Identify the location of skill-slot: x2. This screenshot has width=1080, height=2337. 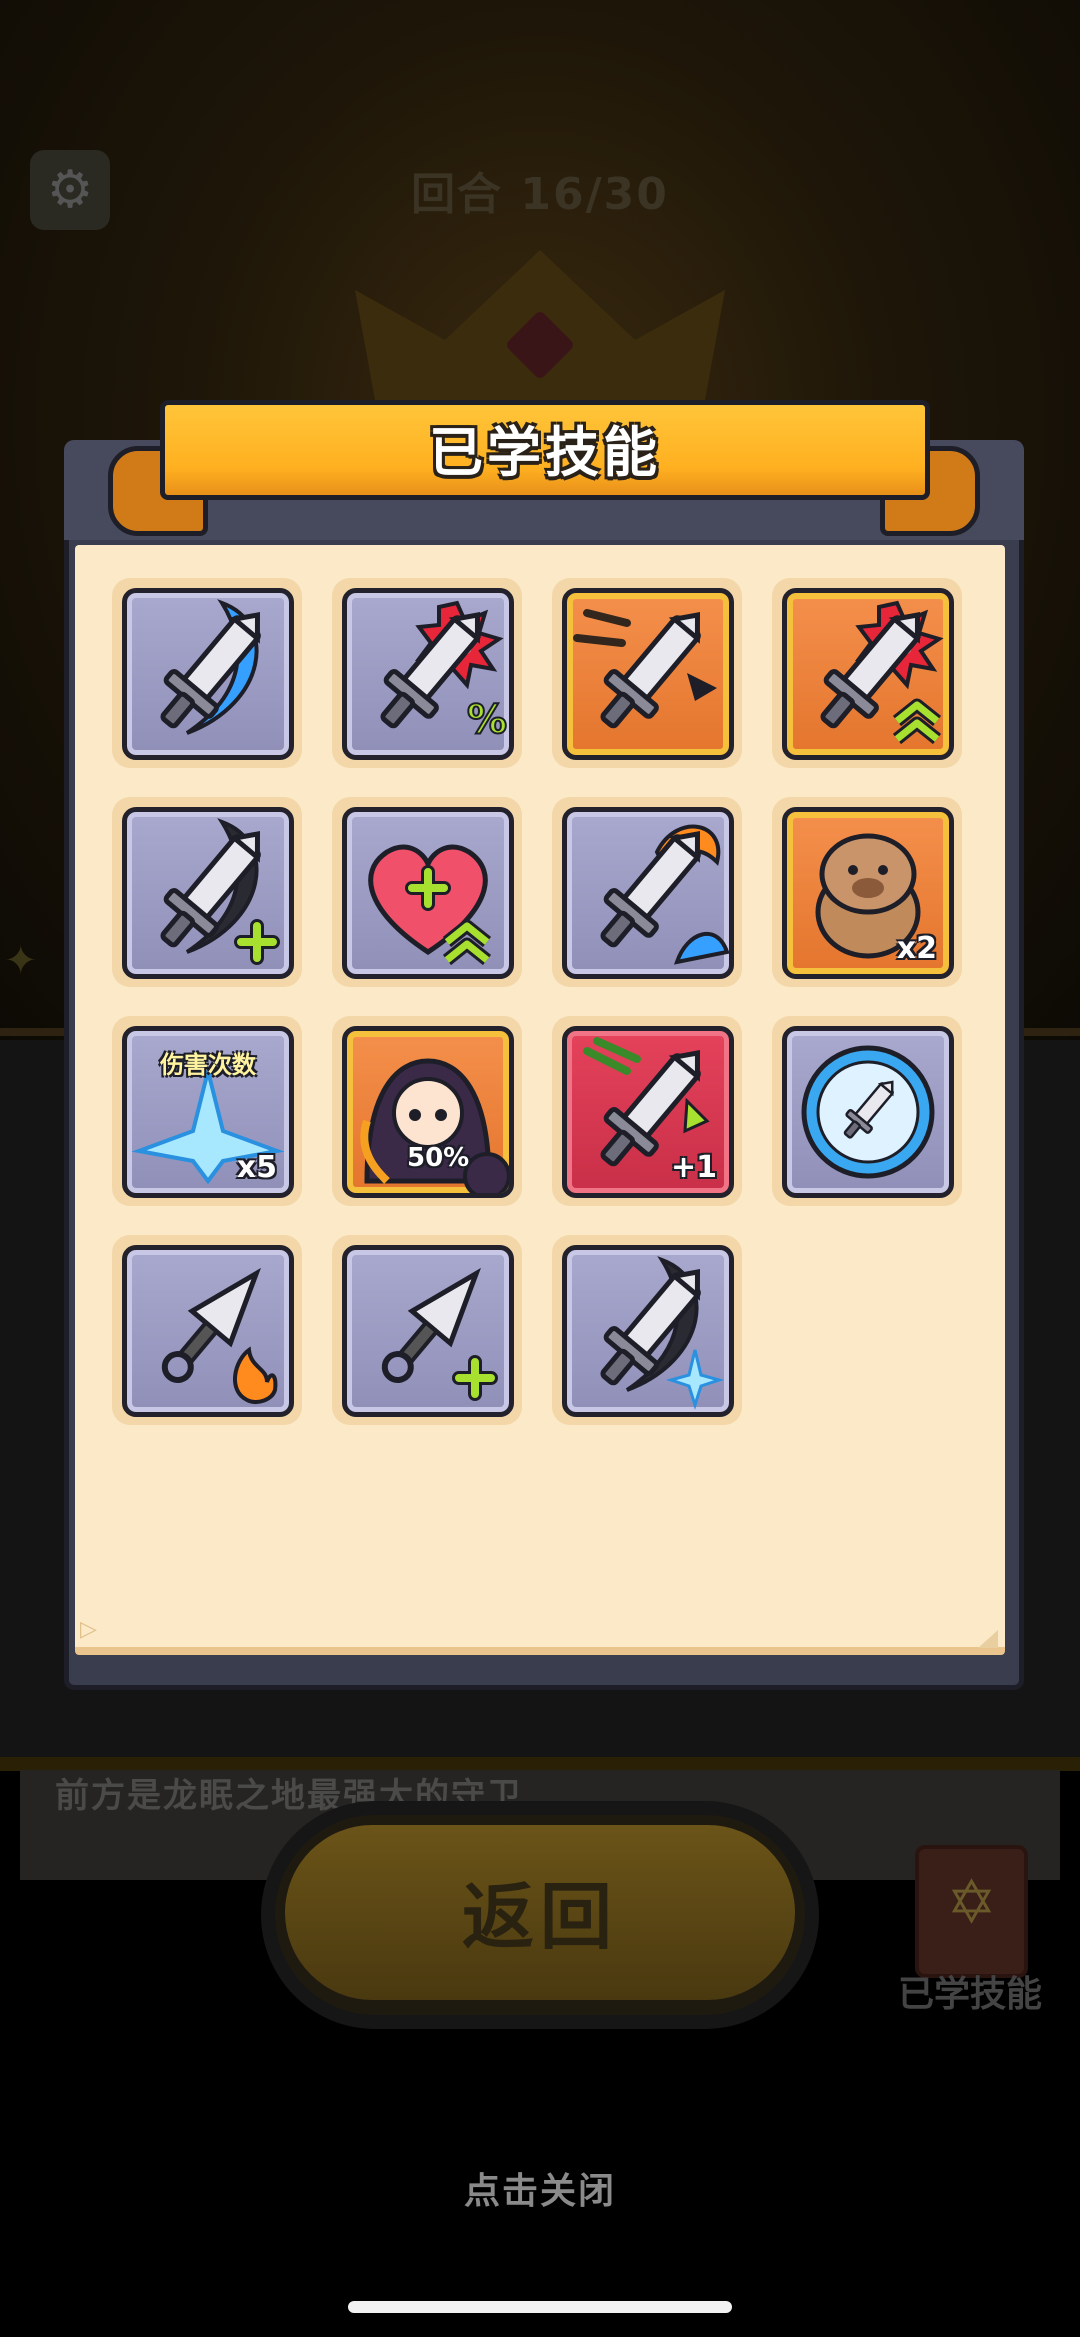
(867, 892).